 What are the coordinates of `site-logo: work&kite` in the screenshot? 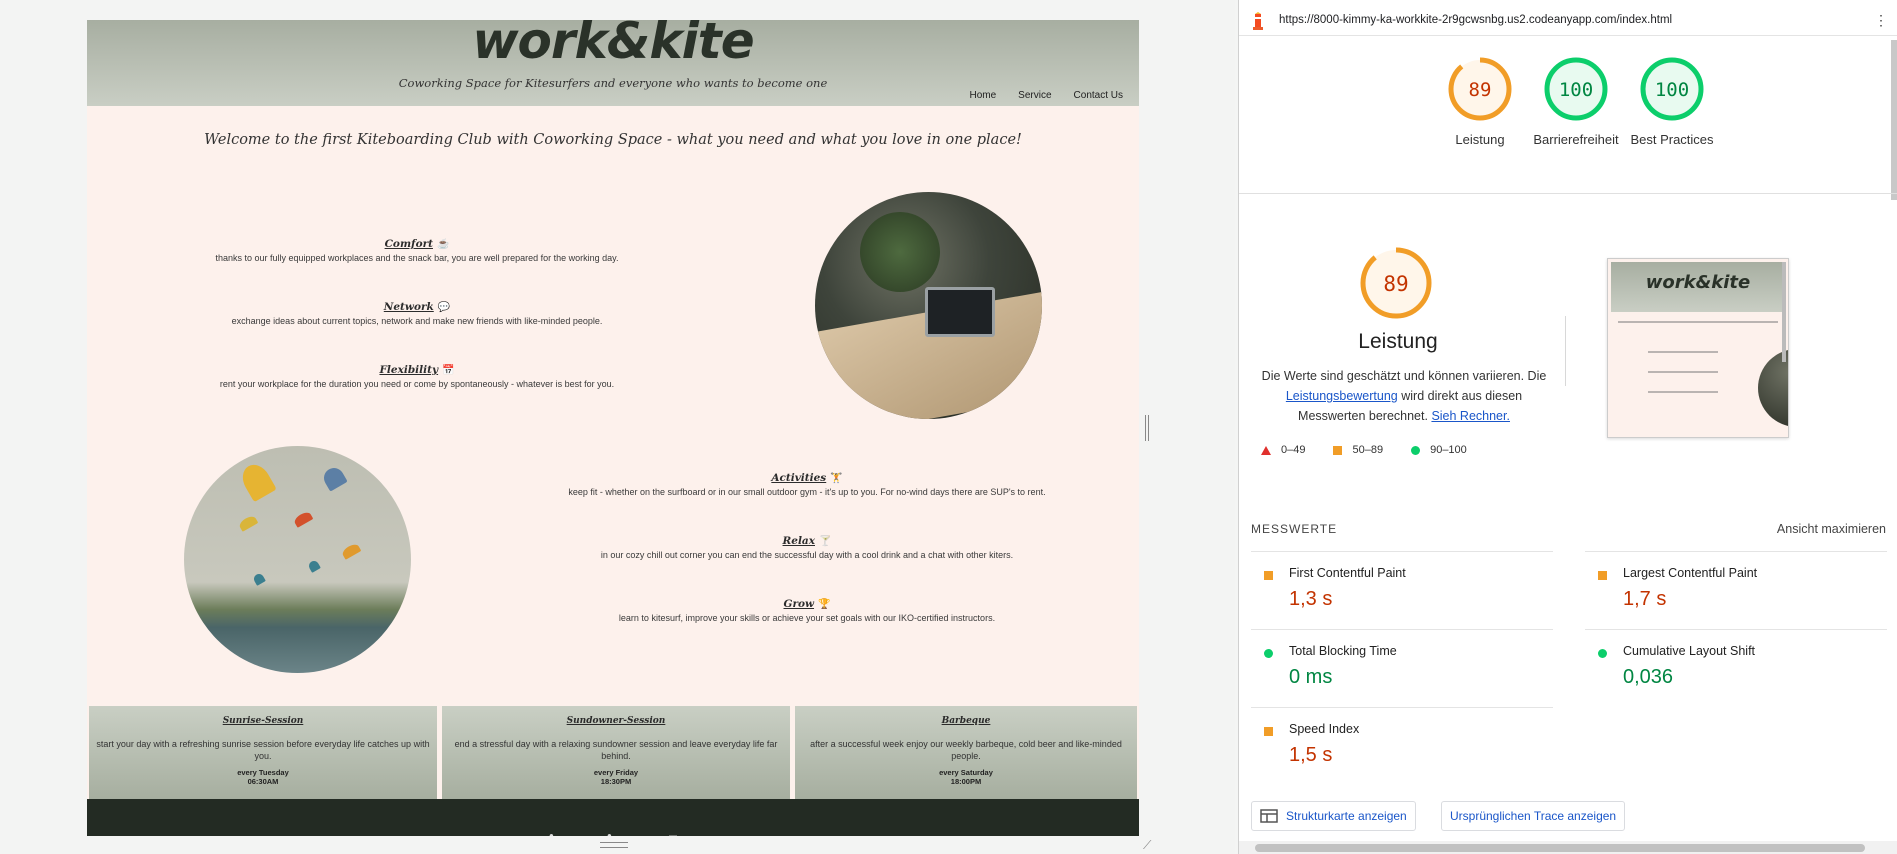 It's located at (613, 45).